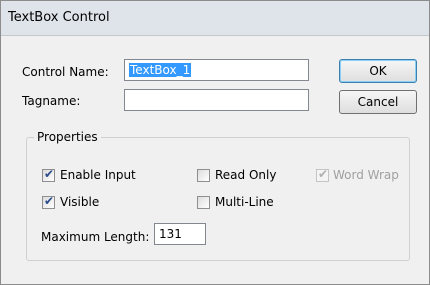 Image resolution: width=430 pixels, height=285 pixels. What do you see at coordinates (203, 202) in the screenshot?
I see `multi-line-checkbox` at bounding box center [203, 202].